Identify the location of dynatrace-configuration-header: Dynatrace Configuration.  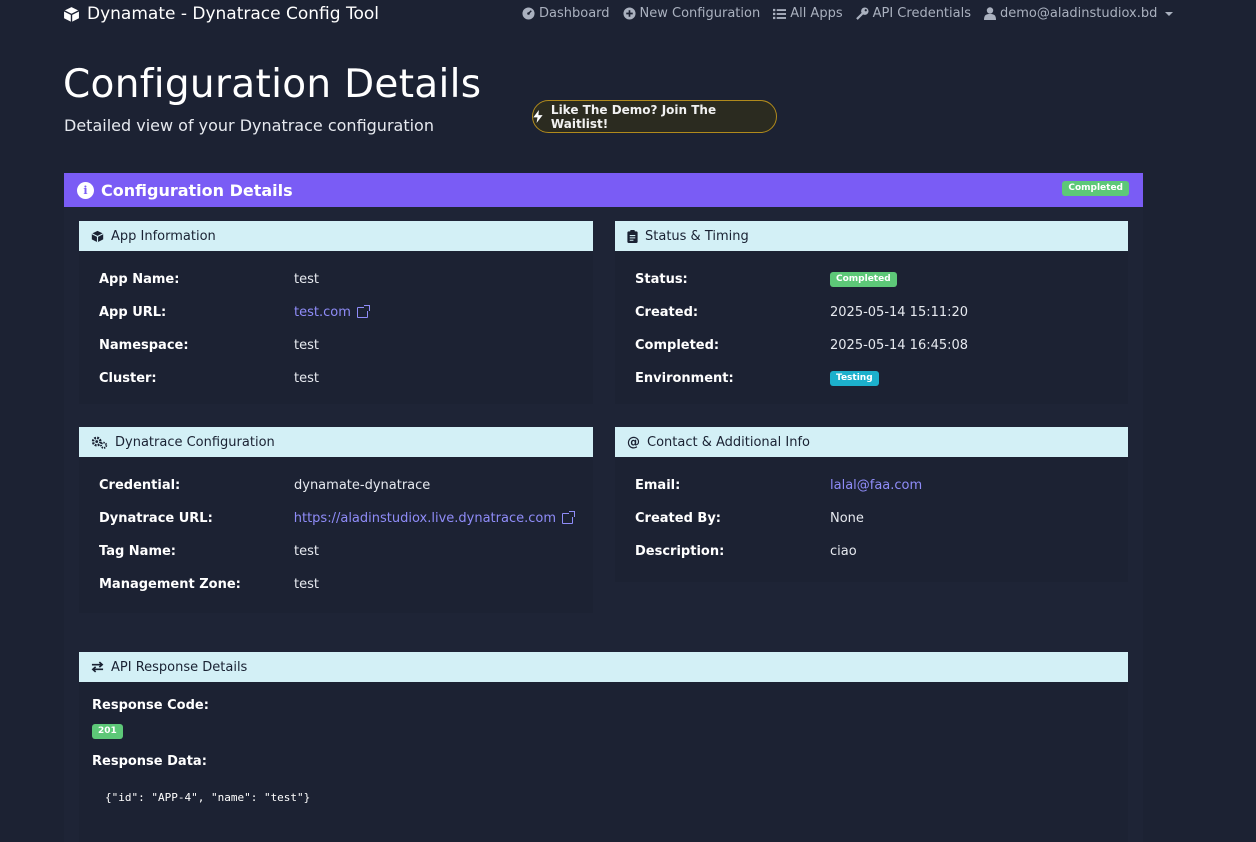
(336, 442).